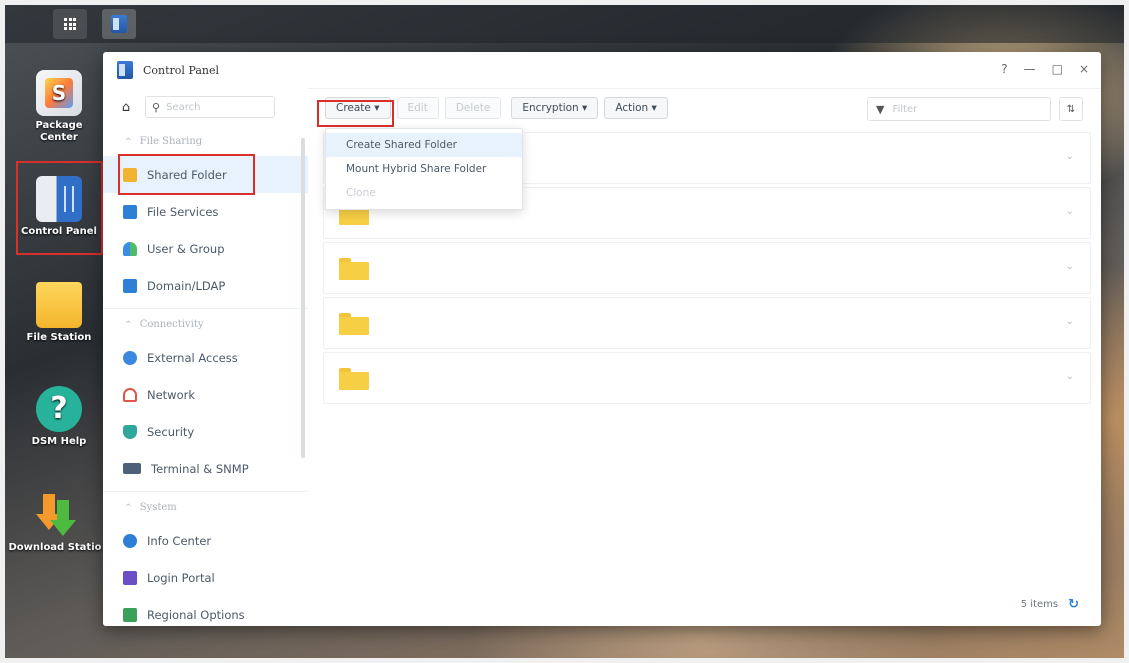  I want to click on search-input: ⚲ Search, so click(210, 107).